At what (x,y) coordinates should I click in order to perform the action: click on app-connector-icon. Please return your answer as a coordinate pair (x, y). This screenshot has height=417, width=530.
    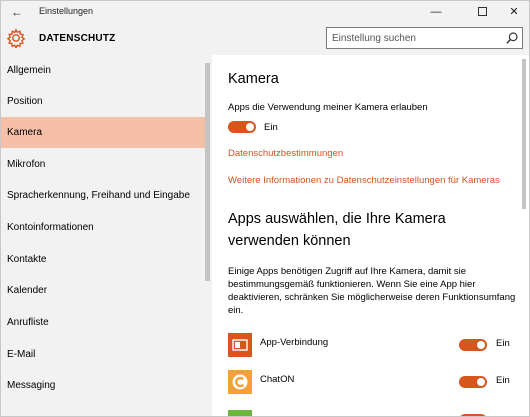
    Looking at the image, I should click on (240, 345).